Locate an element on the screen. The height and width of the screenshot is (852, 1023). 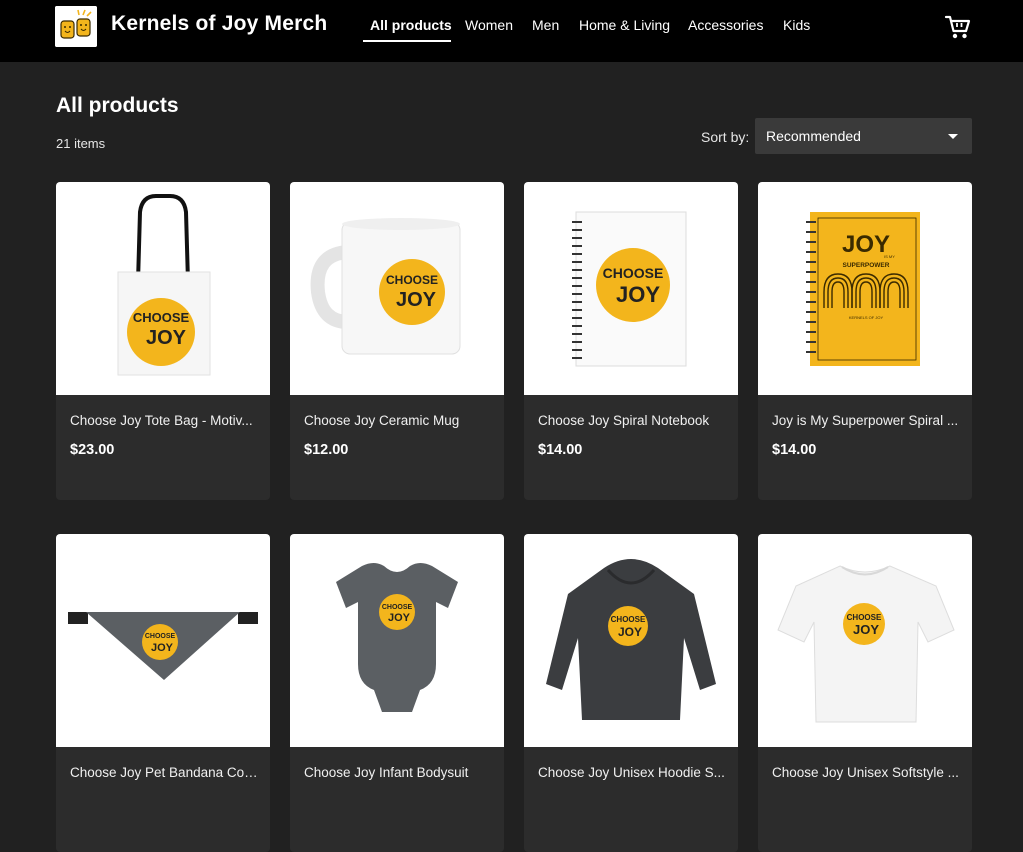
product-name: Choose Joy Infant Bodysuit is located at coordinates (398, 772).